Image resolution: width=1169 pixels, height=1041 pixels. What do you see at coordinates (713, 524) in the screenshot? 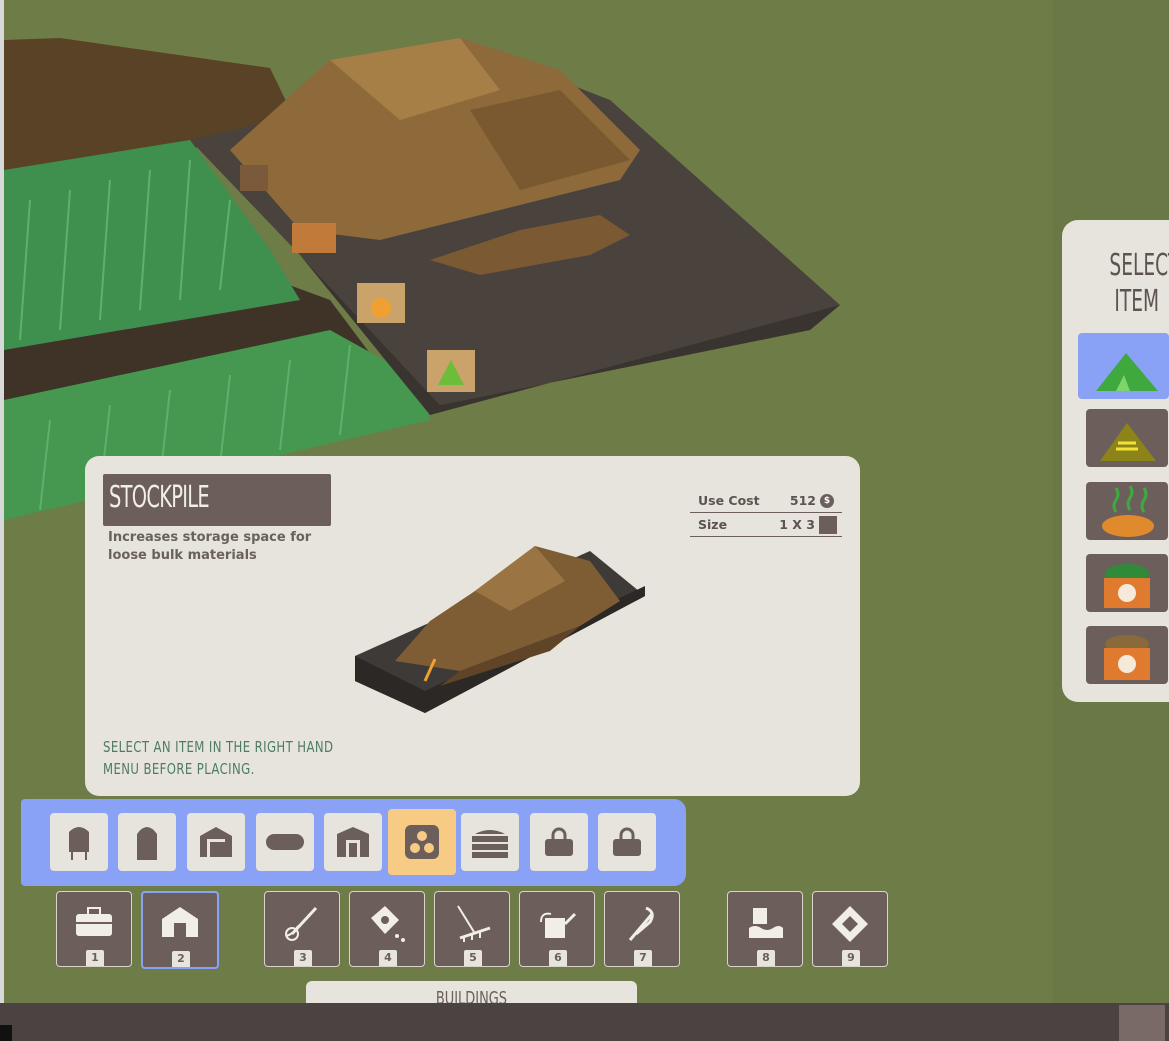
I see `size-label: Size` at bounding box center [713, 524].